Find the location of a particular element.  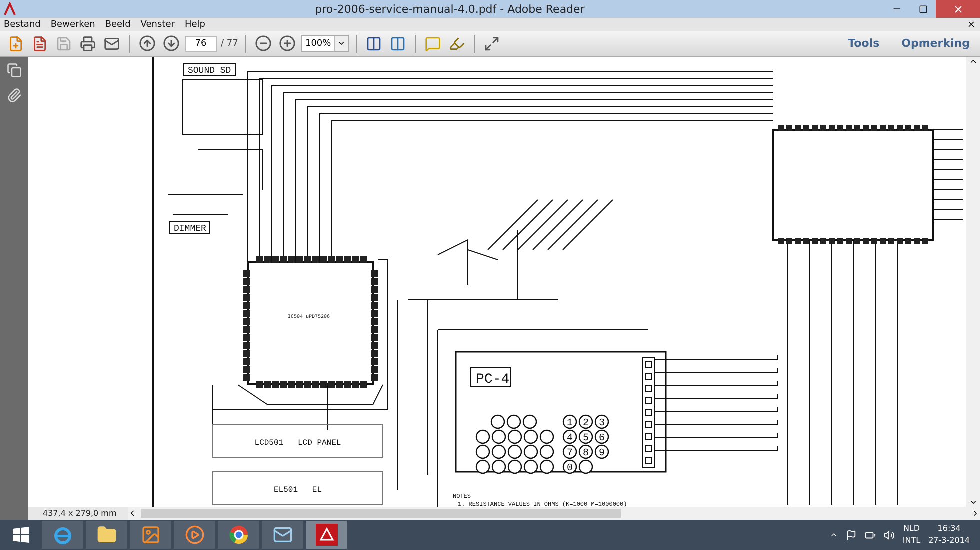

mail-icon is located at coordinates (282, 535).